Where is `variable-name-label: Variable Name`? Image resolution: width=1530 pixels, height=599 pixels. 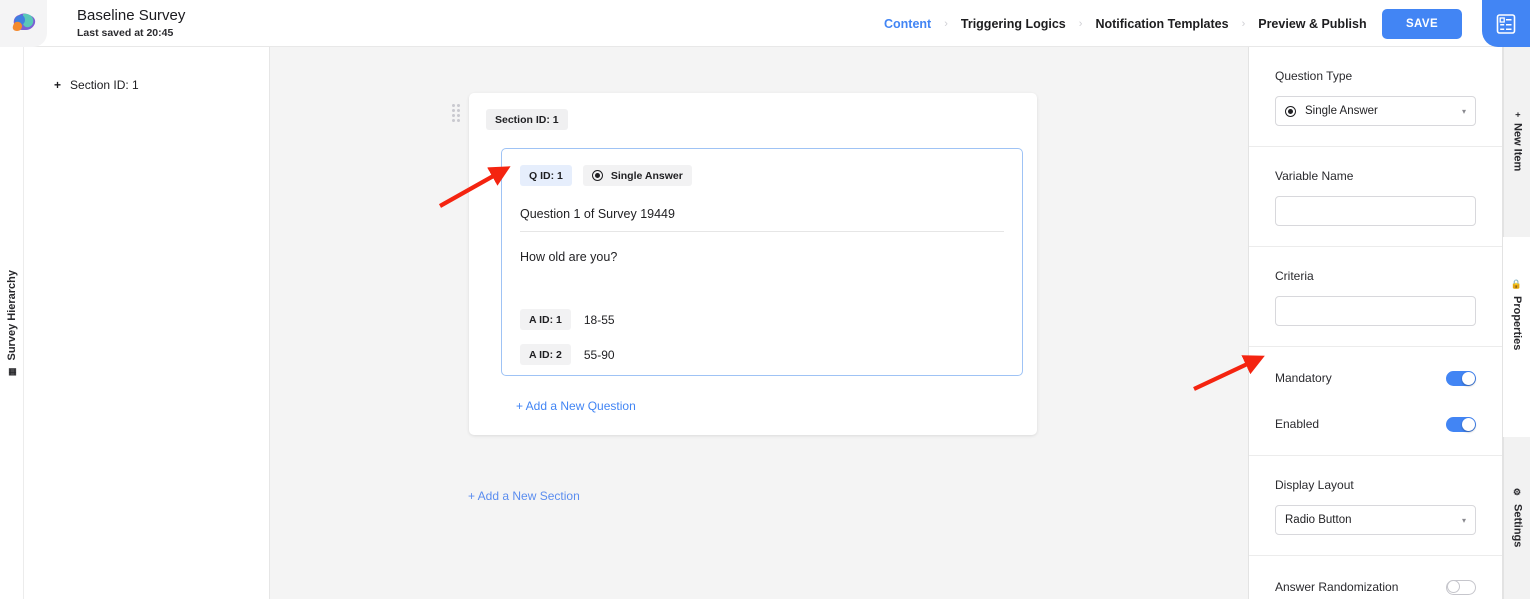 variable-name-label: Variable Name is located at coordinates (1314, 176).